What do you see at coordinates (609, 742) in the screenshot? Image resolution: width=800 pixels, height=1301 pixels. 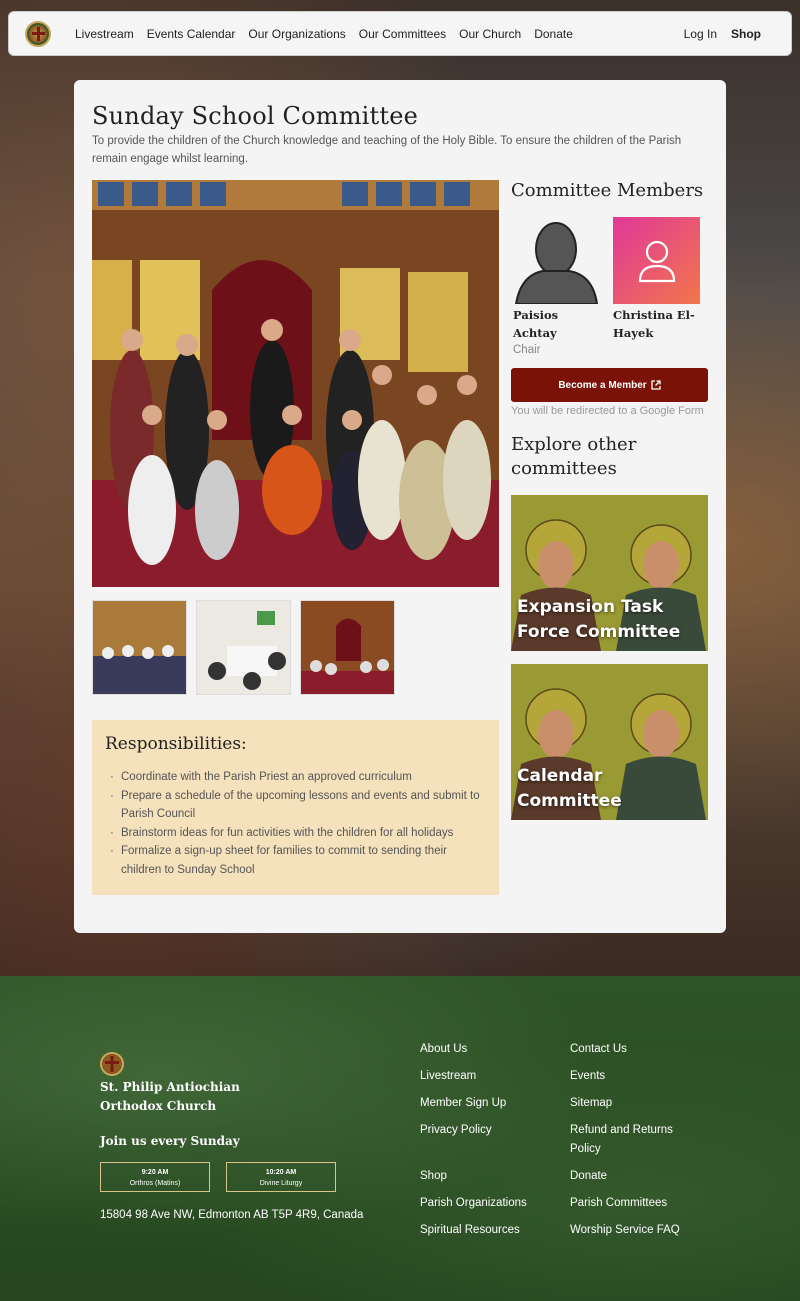 I see `committee-card-calendar: Calendar Committee` at bounding box center [609, 742].